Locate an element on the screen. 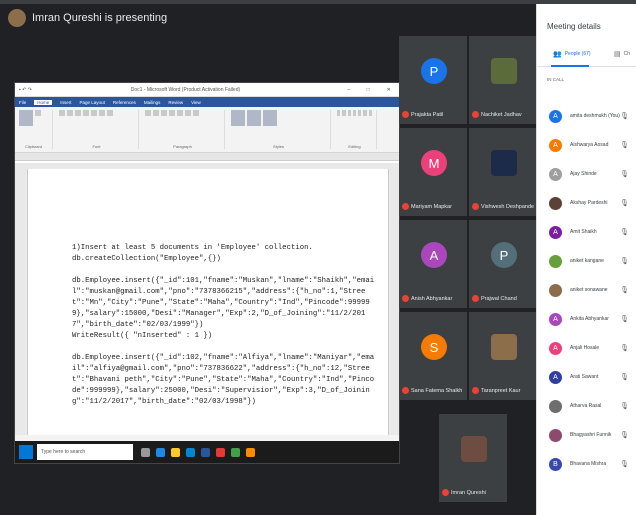 Image resolution: width=636 pixels, height=515 pixels. participant-name: Nachiket Jadhav is located at coordinates (503, 114).